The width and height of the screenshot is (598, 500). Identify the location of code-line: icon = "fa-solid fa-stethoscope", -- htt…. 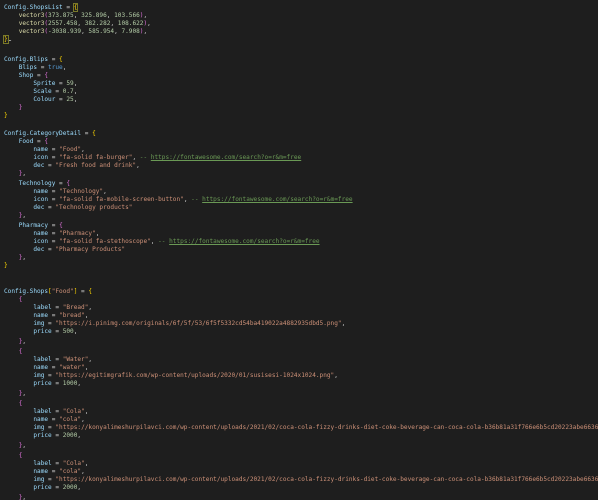
(161, 242).